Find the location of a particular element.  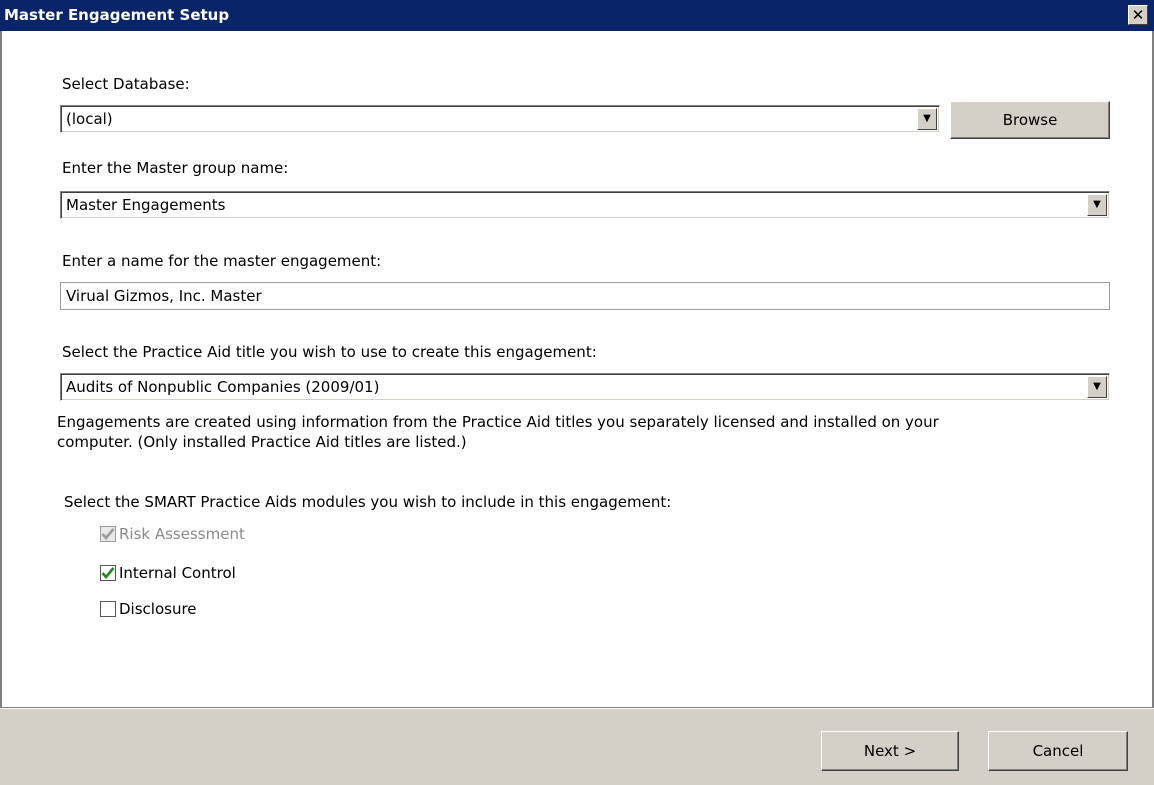

module-disclosure: Disclosure is located at coordinates (148, 609).